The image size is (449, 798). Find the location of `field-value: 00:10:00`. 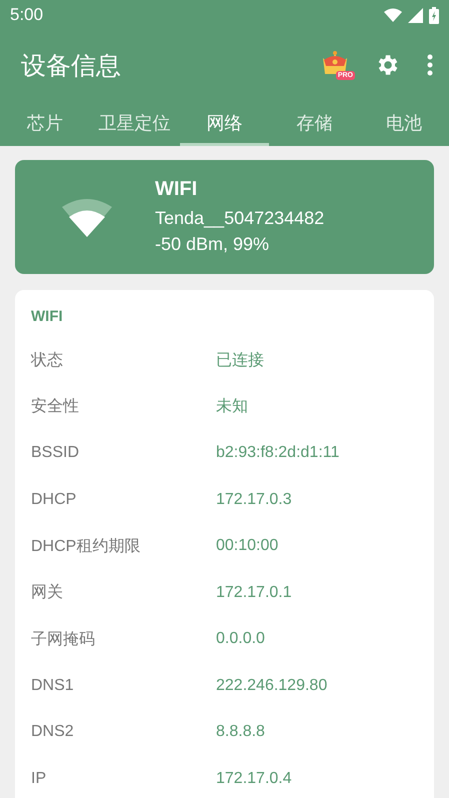

field-value: 00:10:00 is located at coordinates (247, 546).